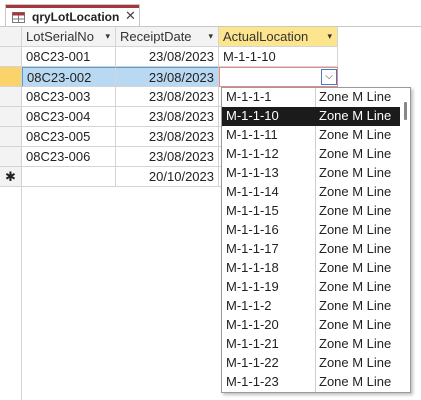 This screenshot has width=421, height=400. What do you see at coordinates (266, 36) in the screenshot?
I see `column-header-label: ActualLocation` at bounding box center [266, 36].